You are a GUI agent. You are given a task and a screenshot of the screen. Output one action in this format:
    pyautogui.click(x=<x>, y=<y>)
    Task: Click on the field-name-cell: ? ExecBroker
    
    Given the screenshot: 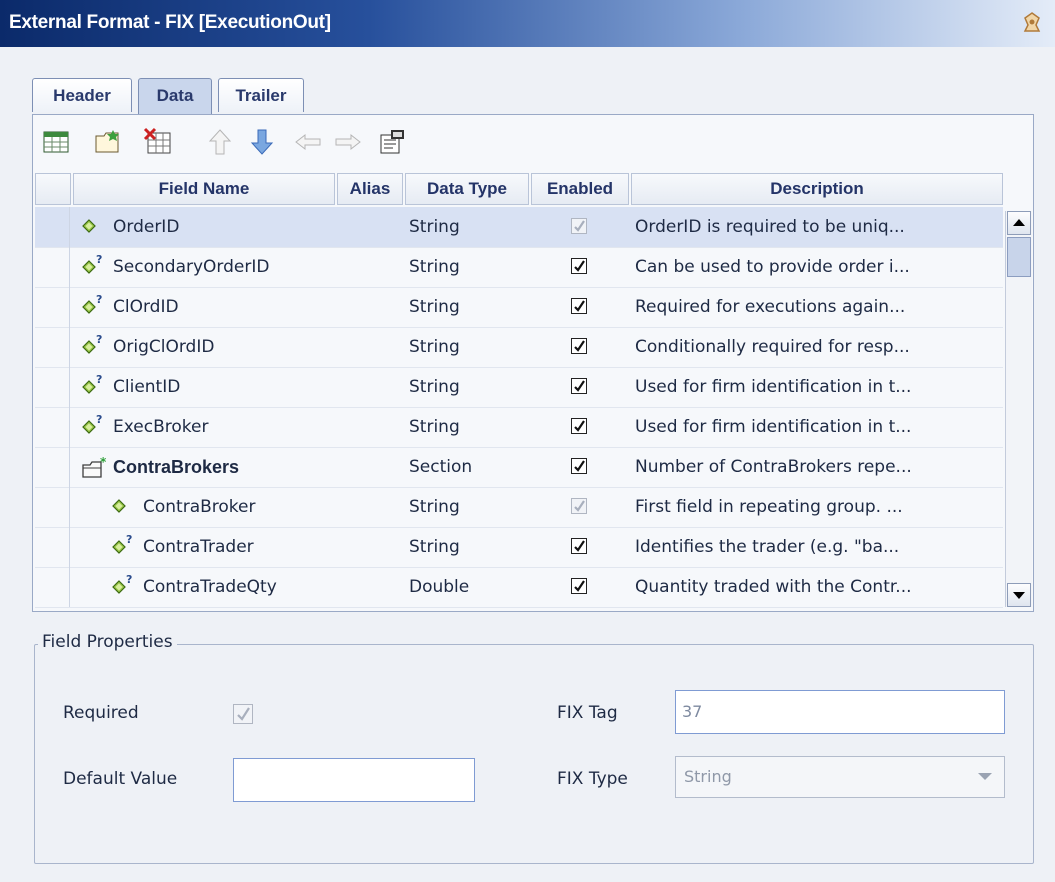 What is the action you would take?
    pyautogui.click(x=206, y=427)
    